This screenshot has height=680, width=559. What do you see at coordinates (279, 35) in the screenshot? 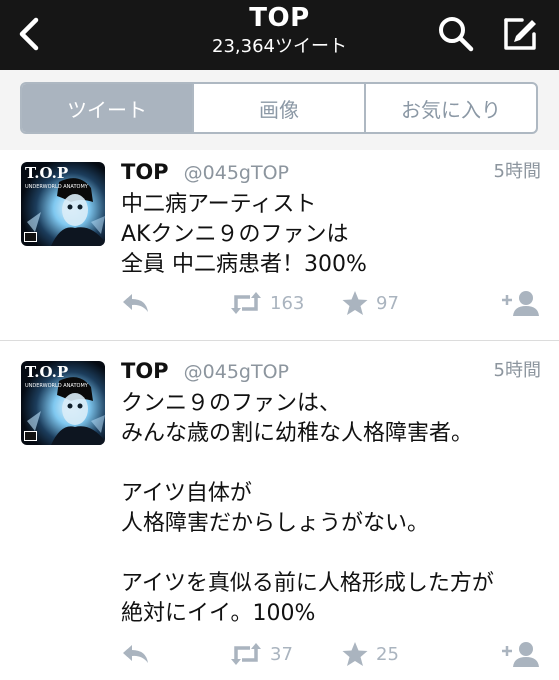
I see `top-navigation-bar: TOP 23,364ツイート` at bounding box center [279, 35].